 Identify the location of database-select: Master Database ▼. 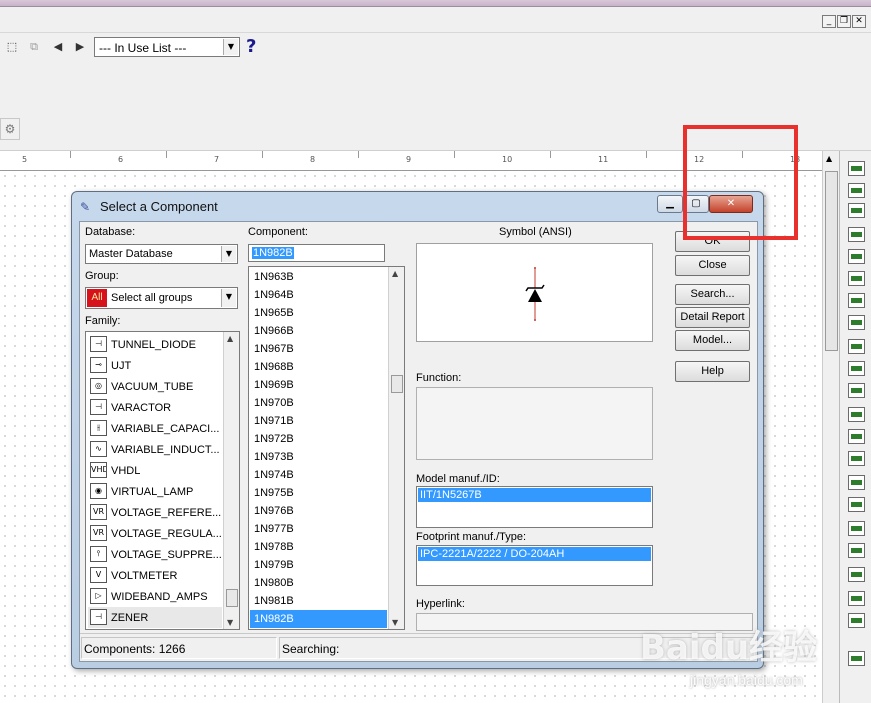
(161, 254).